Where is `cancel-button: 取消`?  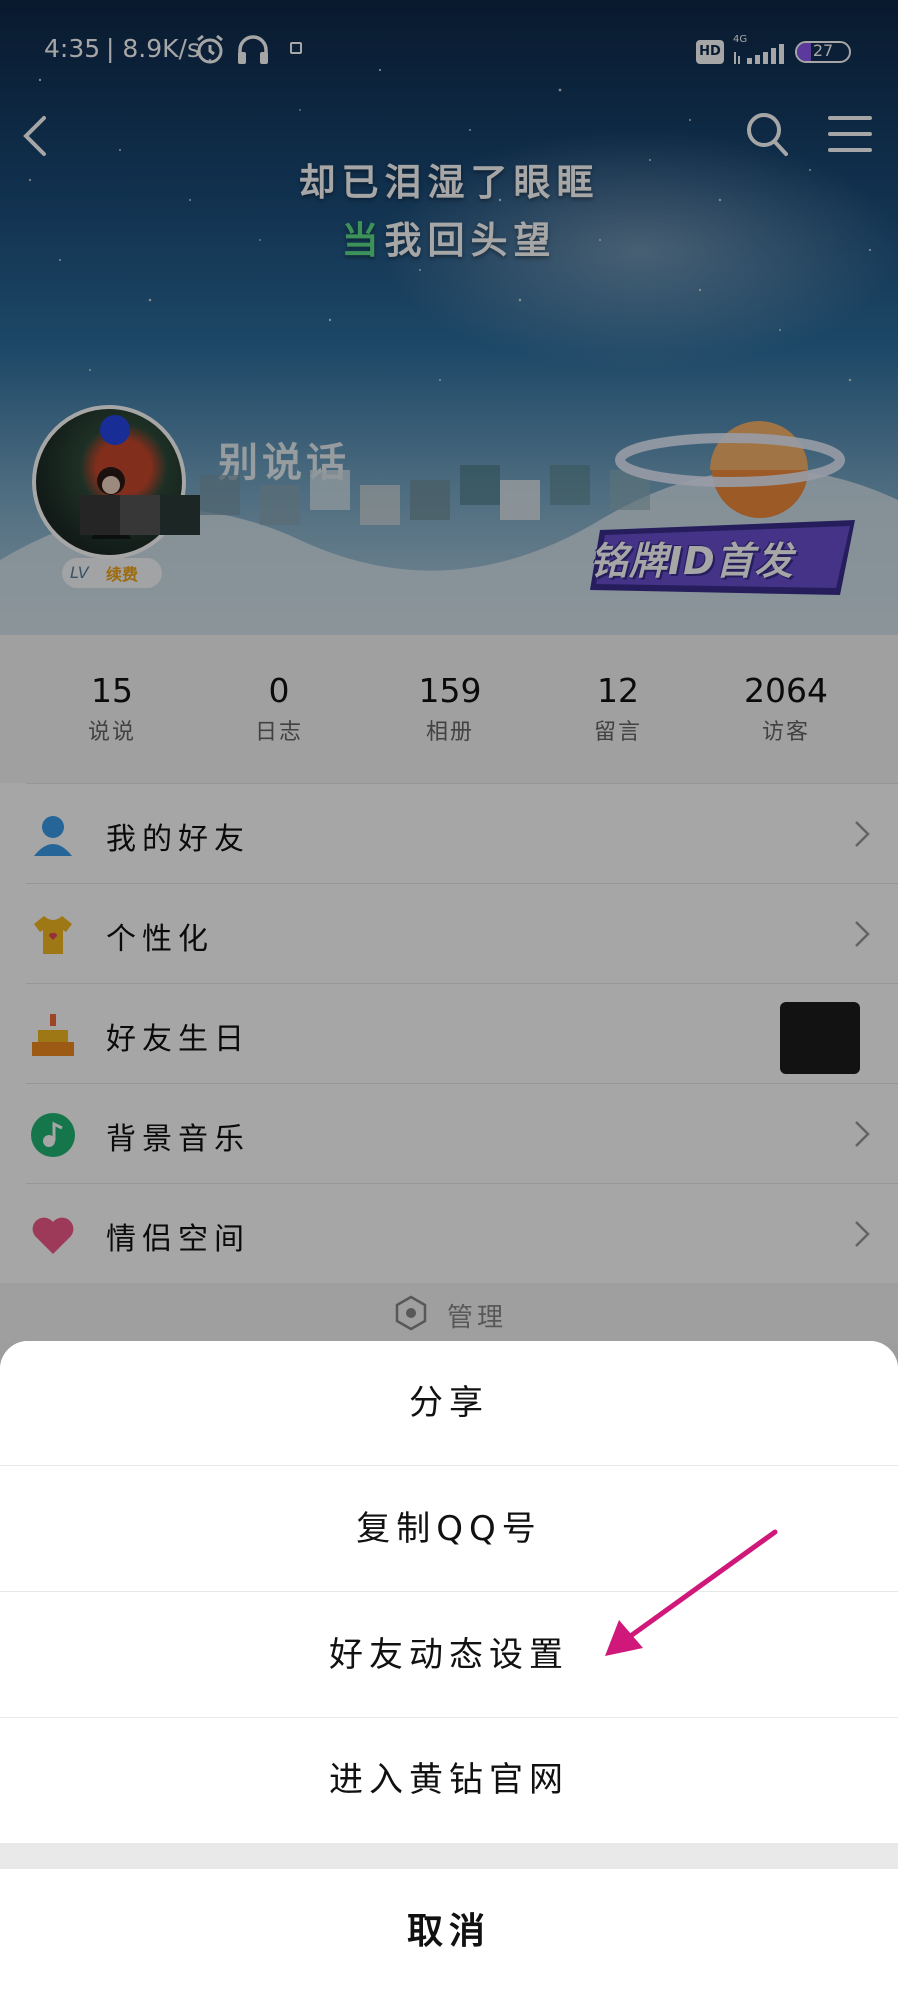 cancel-button: 取消 is located at coordinates (449, 1932).